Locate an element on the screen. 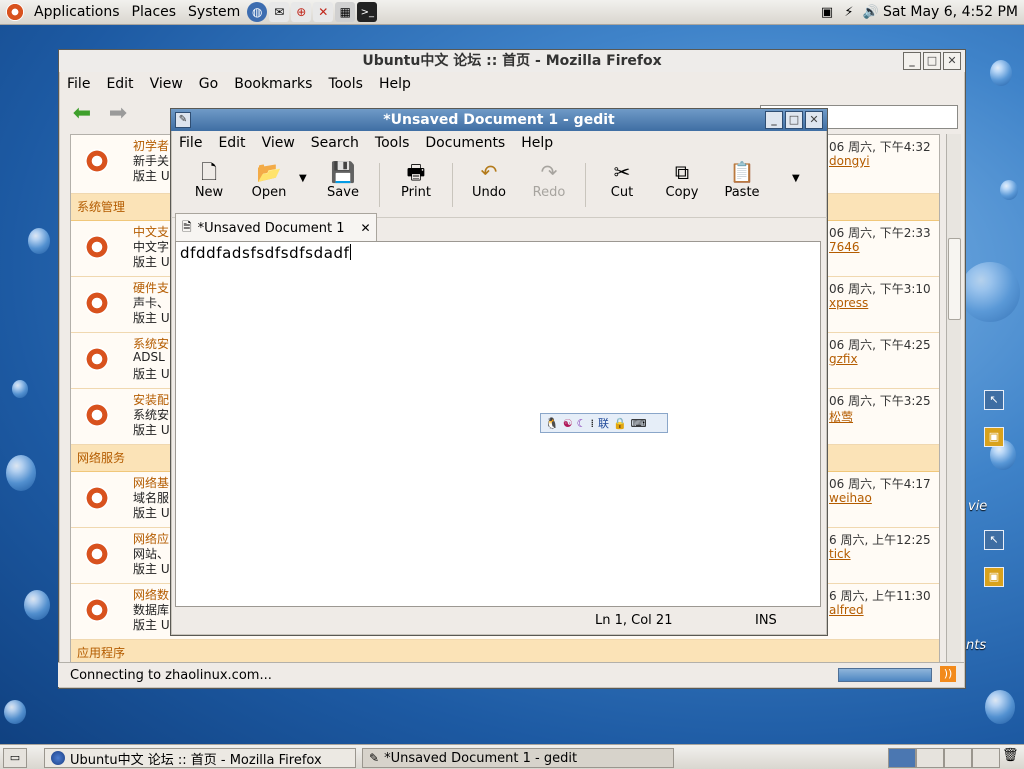 Image resolution: width=1024 pixels, height=769 pixels. terminal-launcher-icon: >_ is located at coordinates (367, 12).